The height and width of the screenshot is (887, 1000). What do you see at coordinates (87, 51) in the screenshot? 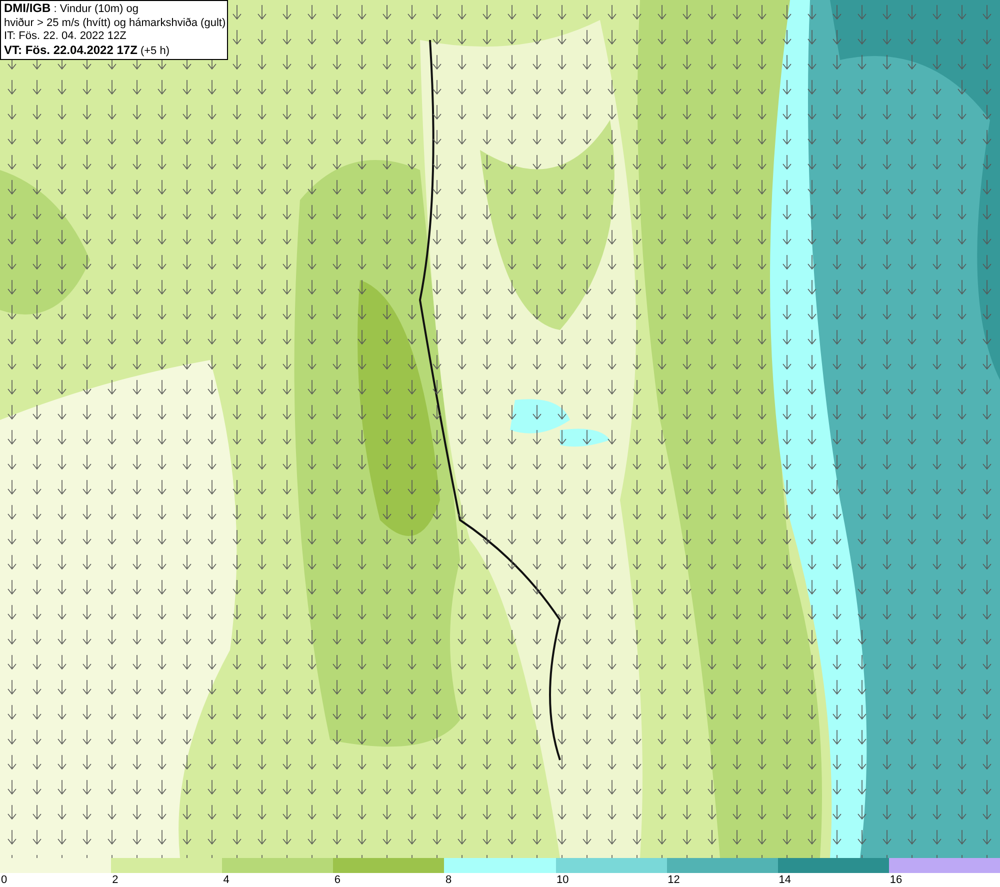
I see `title-line: VT: Fös. 22.04.2022 17Z (+5 h)` at bounding box center [87, 51].